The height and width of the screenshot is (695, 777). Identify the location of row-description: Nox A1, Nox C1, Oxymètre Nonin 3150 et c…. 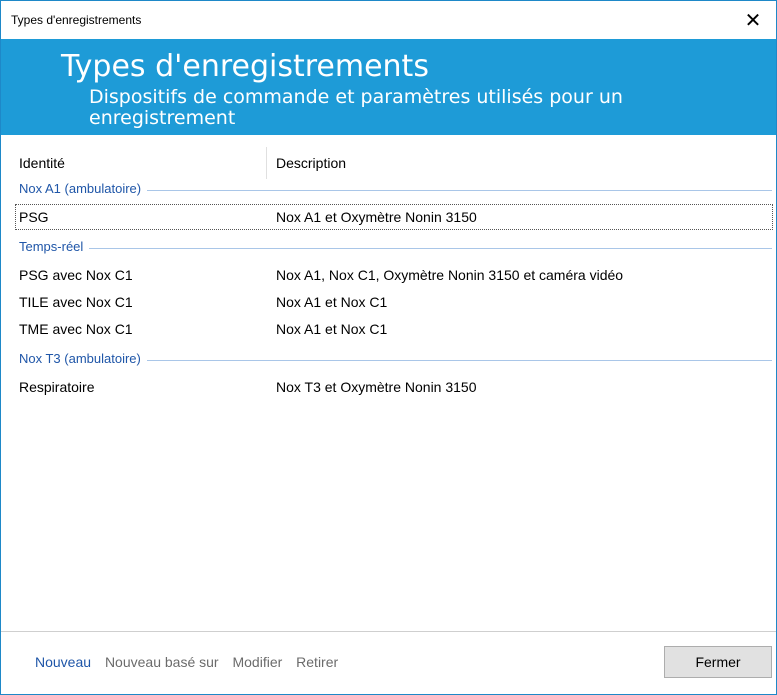
(450, 275).